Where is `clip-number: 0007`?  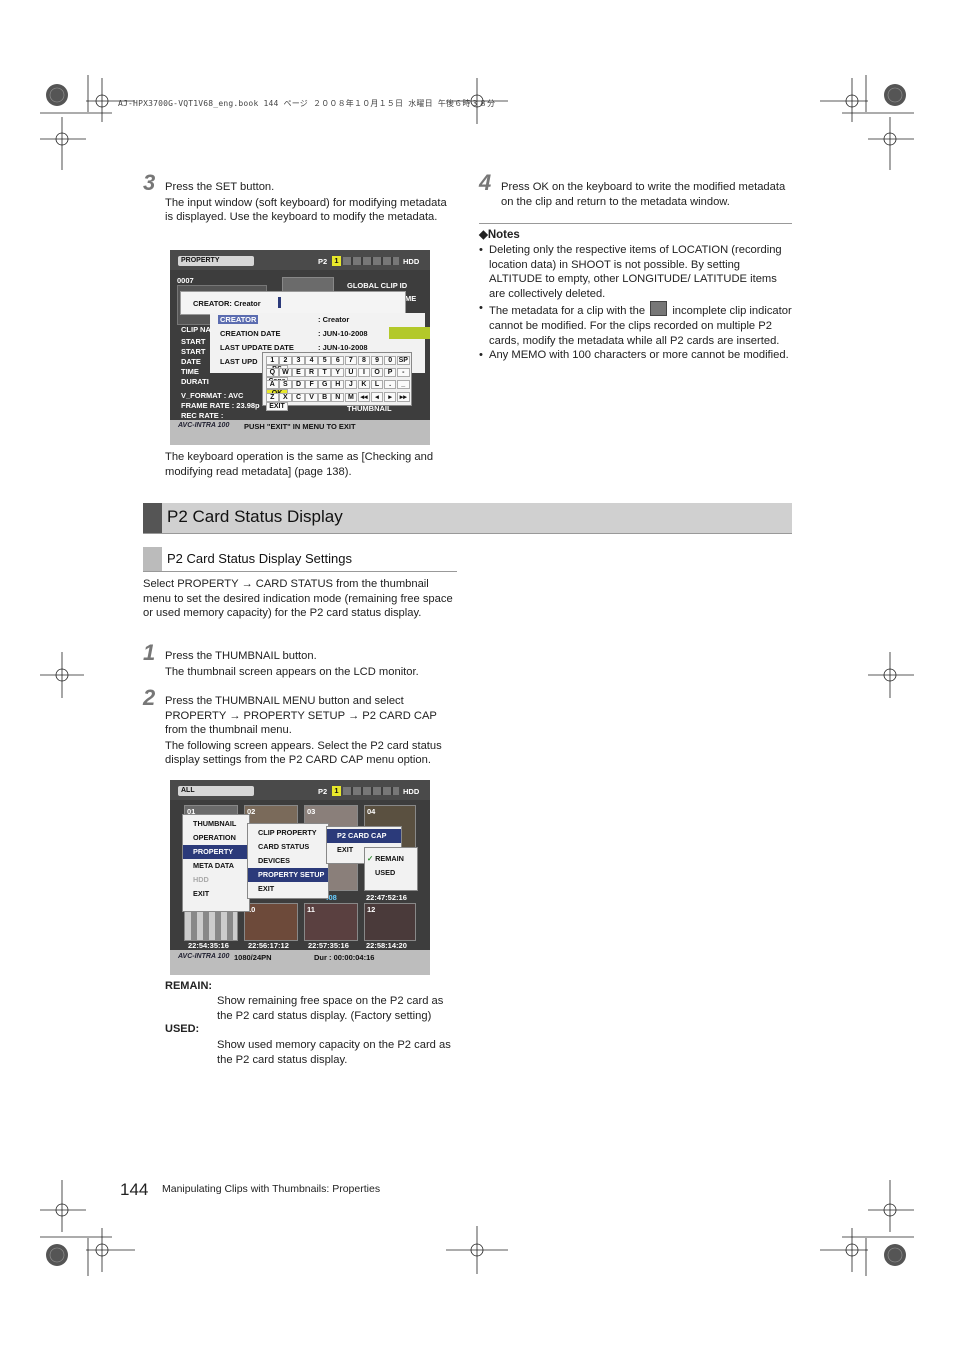 clip-number: 0007 is located at coordinates (185, 280).